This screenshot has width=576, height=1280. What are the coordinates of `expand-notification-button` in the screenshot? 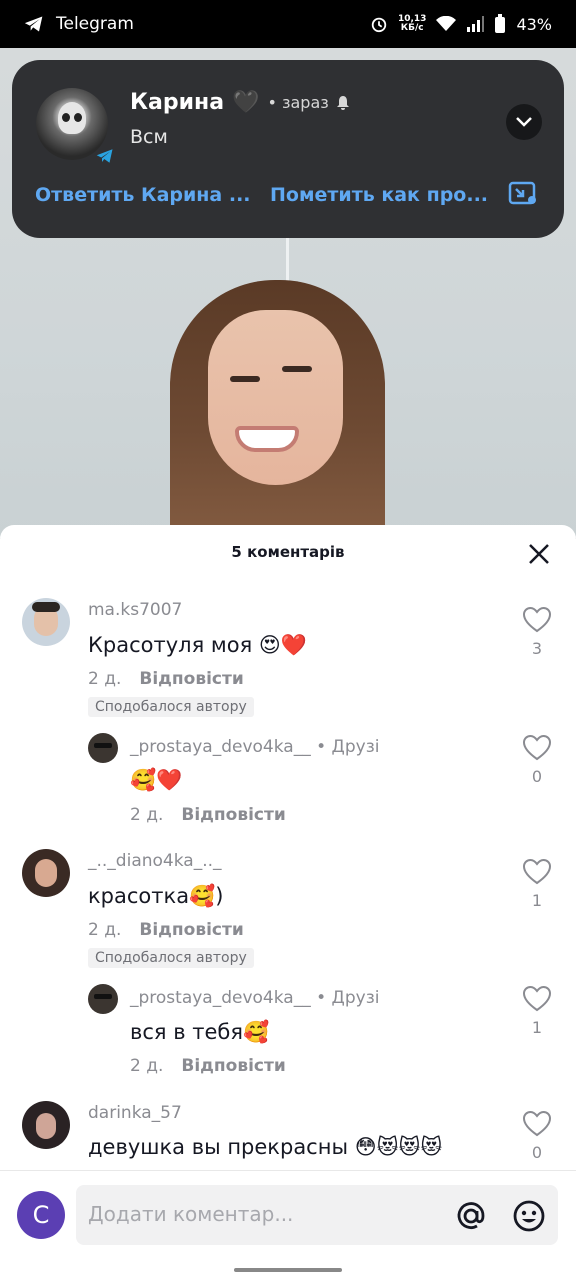 It's located at (524, 122).